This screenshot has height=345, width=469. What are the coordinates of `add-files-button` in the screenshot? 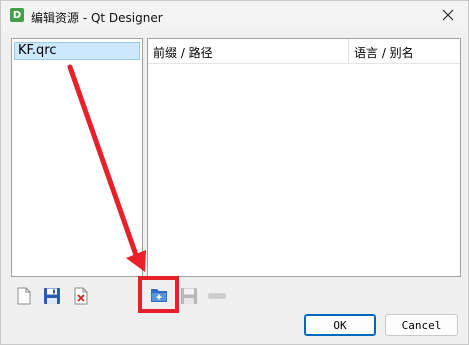 It's located at (189, 296).